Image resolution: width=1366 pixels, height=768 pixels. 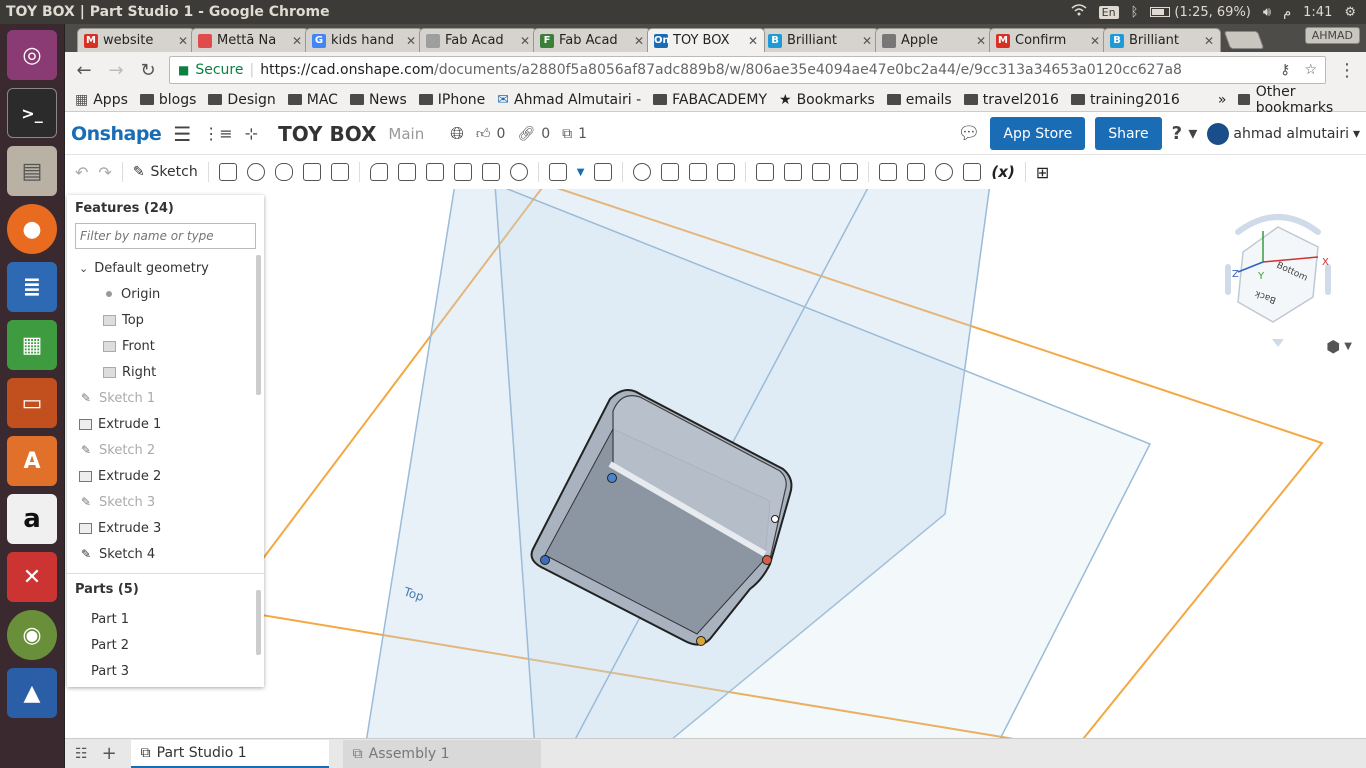 I want to click on feature-item: ⌄ Default geometry, so click(x=165, y=268).